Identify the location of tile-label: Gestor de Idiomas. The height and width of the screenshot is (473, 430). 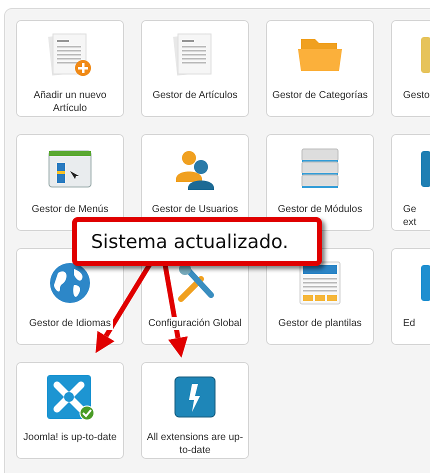
(70, 323).